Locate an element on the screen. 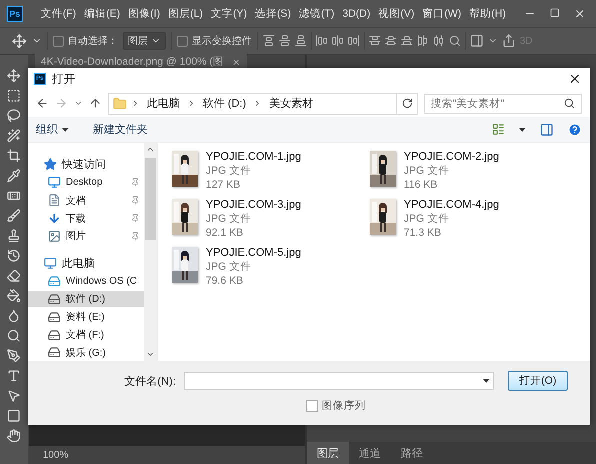  menu-item: 窗口(W) is located at coordinates (442, 13).